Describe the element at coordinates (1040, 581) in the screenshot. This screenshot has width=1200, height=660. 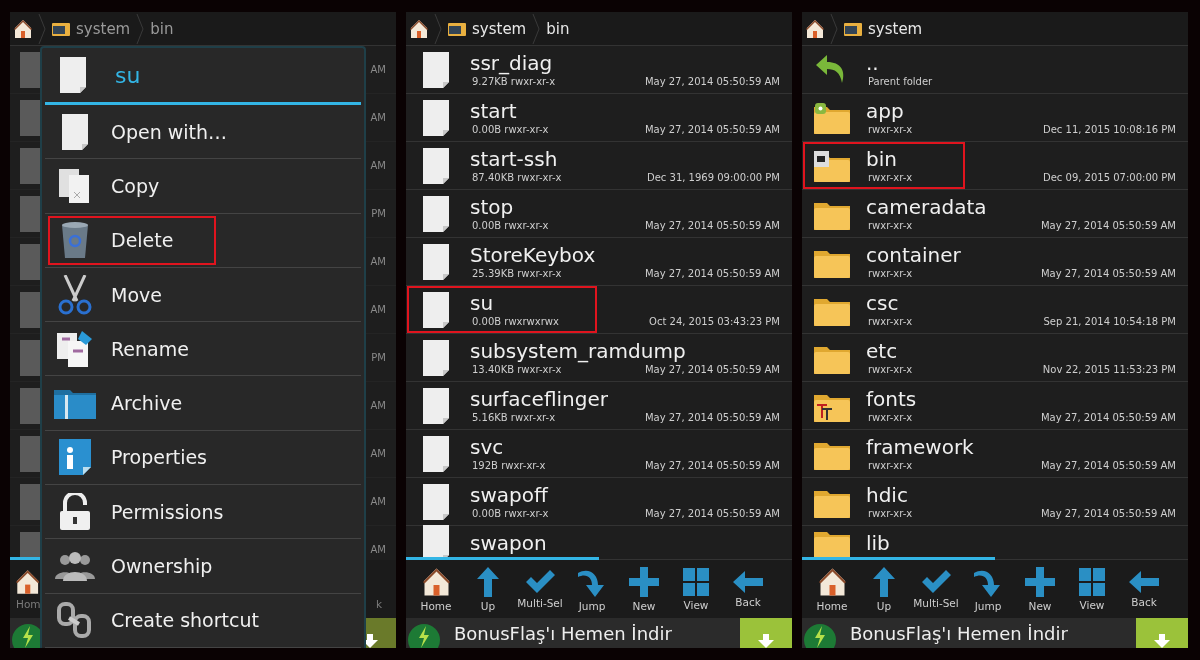
I see `plus-icon` at that location.